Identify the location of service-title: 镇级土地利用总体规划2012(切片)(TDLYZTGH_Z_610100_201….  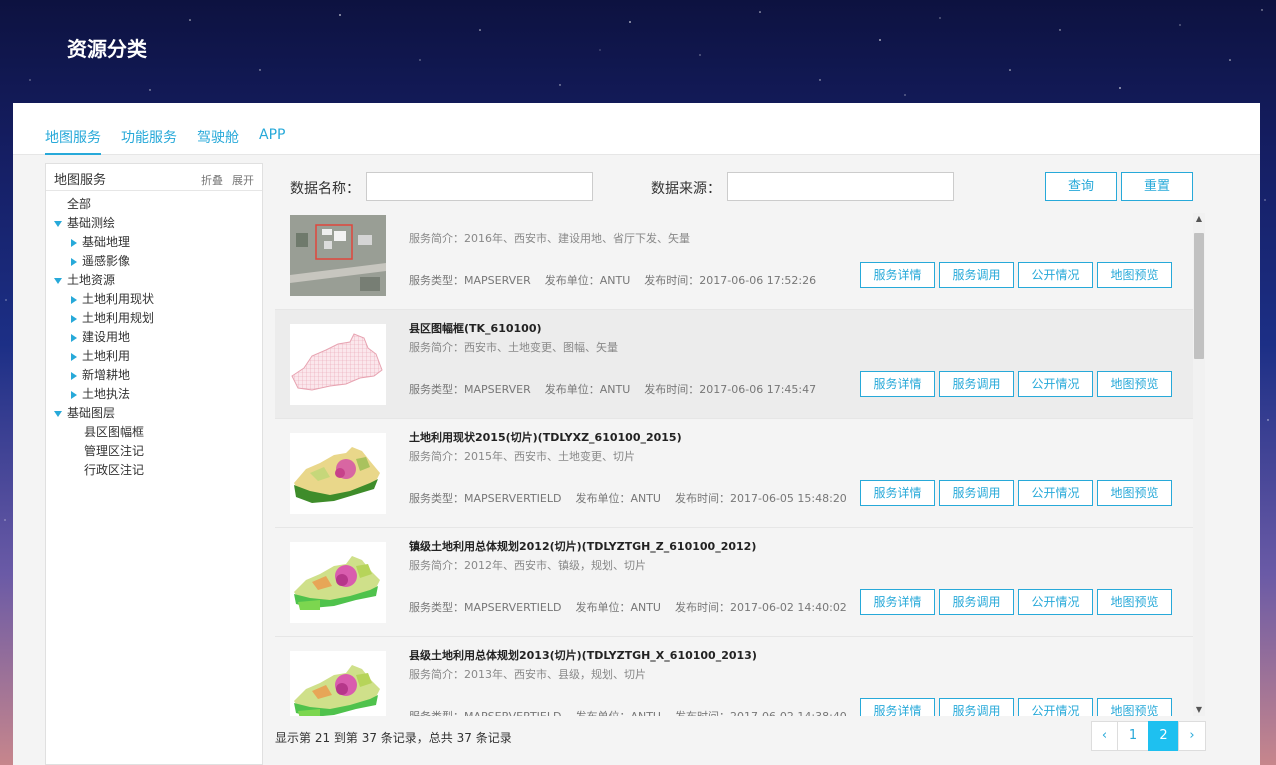
(582, 546).